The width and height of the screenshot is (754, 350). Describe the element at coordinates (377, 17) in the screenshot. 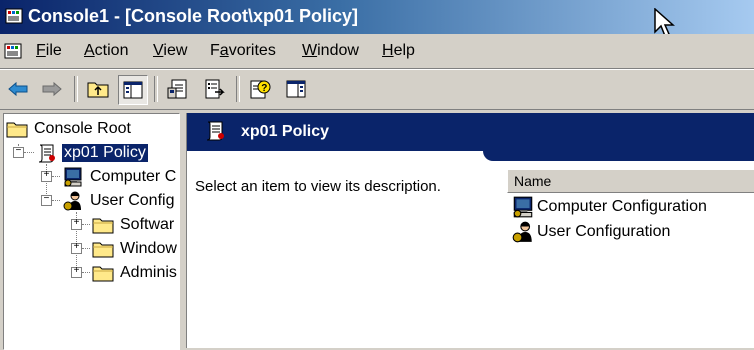

I see `title-bar: Console1 - [Console Root\xp01 Policy]` at that location.